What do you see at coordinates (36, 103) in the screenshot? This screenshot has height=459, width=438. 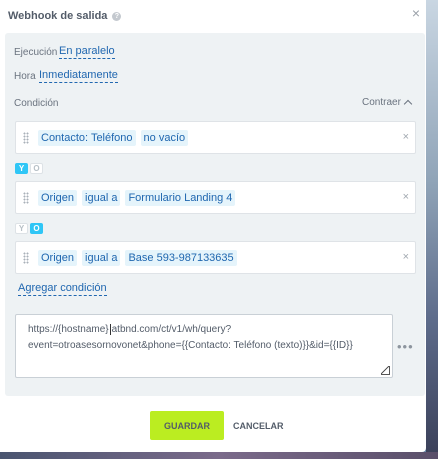 I see `condition-label: Condición` at bounding box center [36, 103].